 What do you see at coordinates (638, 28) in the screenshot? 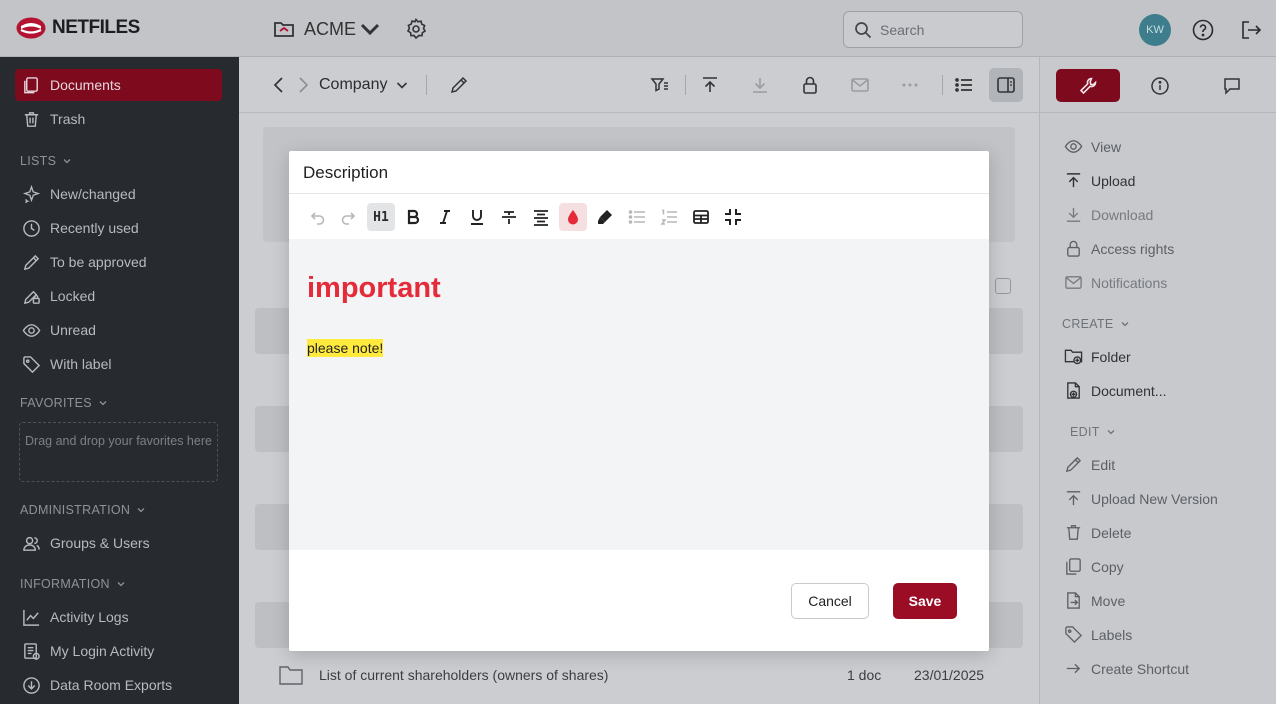
I see `top-bar: NETFILES ACME KW` at bounding box center [638, 28].